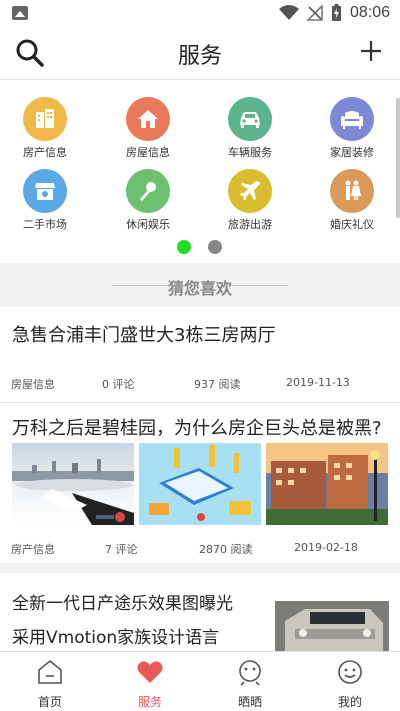 The height and width of the screenshot is (711, 400). I want to click on tab-label: 首页, so click(49, 702).